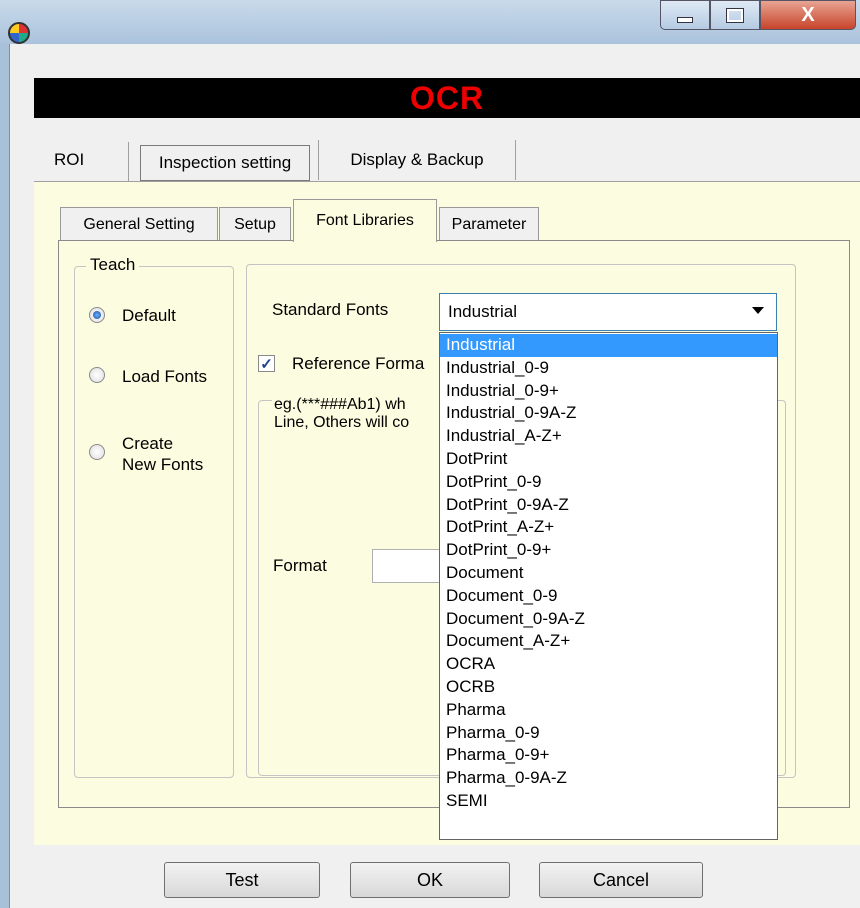  I want to click on font-option: Industrial_0-9, so click(608, 368).